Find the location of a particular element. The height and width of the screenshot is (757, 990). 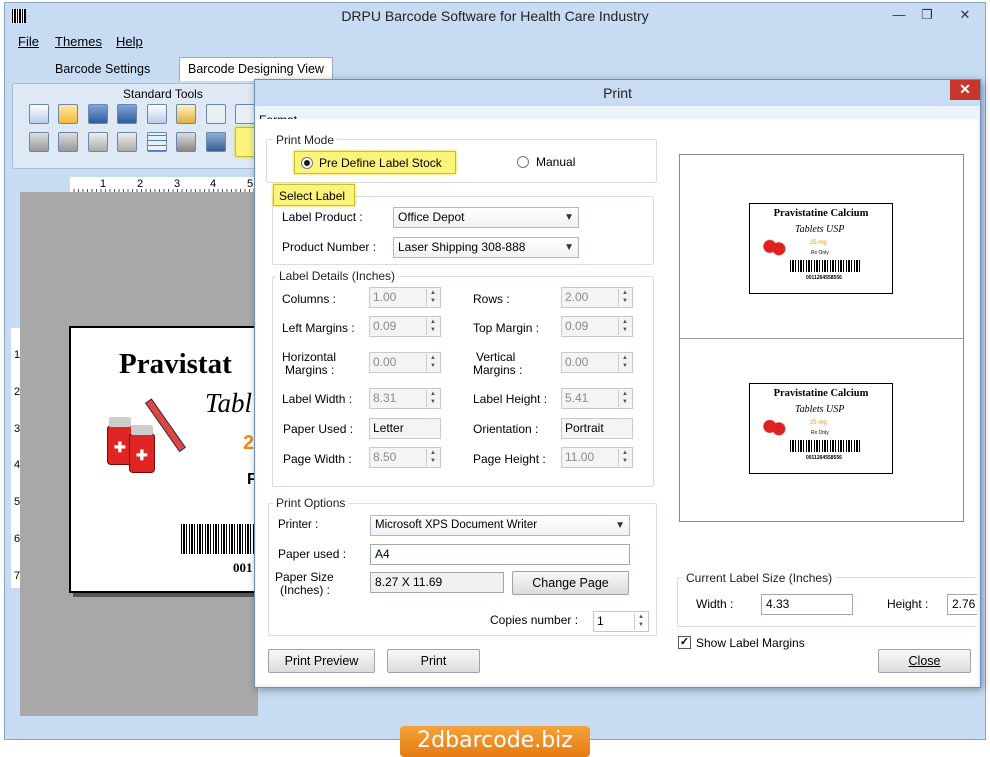

menu-help: Help is located at coordinates (129, 41).